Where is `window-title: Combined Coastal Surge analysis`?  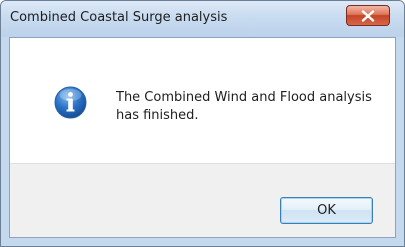 window-title: Combined Coastal Surge analysis is located at coordinates (119, 17).